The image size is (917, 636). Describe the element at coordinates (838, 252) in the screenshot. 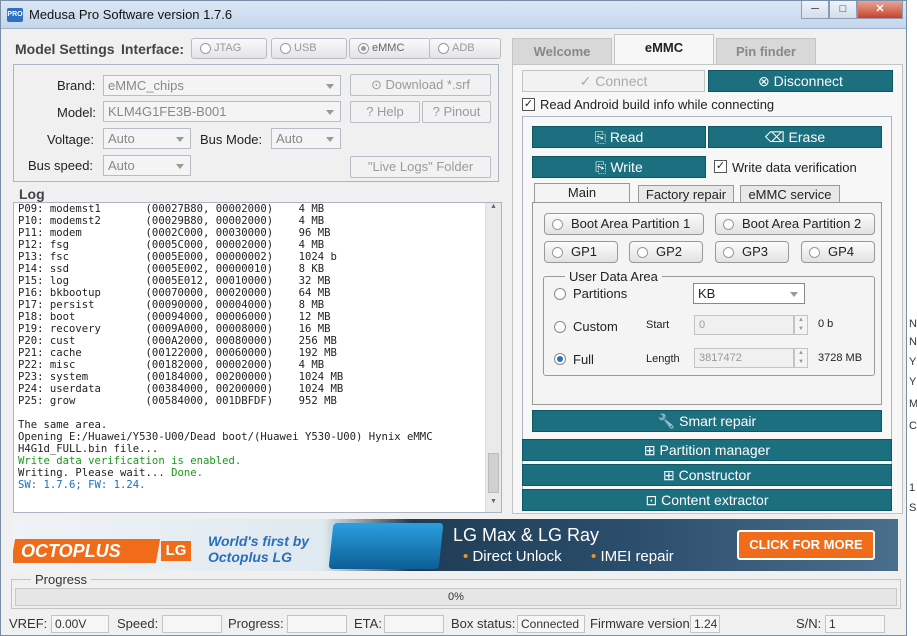

I see `gp4-radio: GP4` at that location.